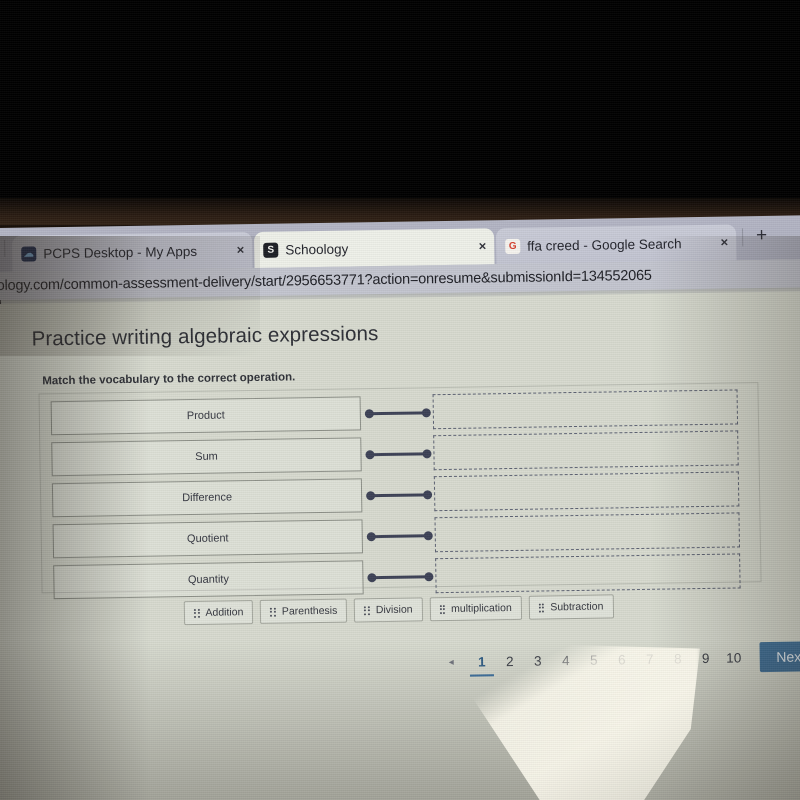  I want to click on drop-zone-difference, so click(586, 491).